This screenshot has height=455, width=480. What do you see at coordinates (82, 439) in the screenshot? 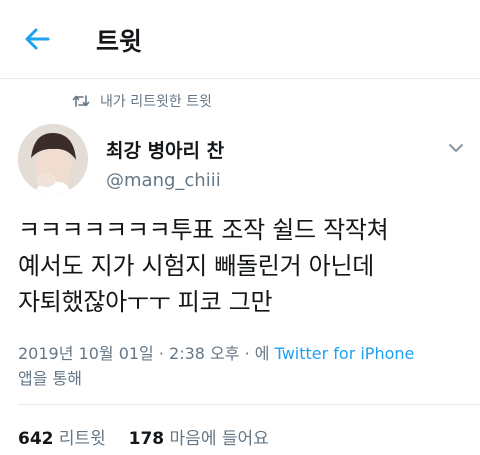
I see `retweet-count-label: 리트윗` at bounding box center [82, 439].